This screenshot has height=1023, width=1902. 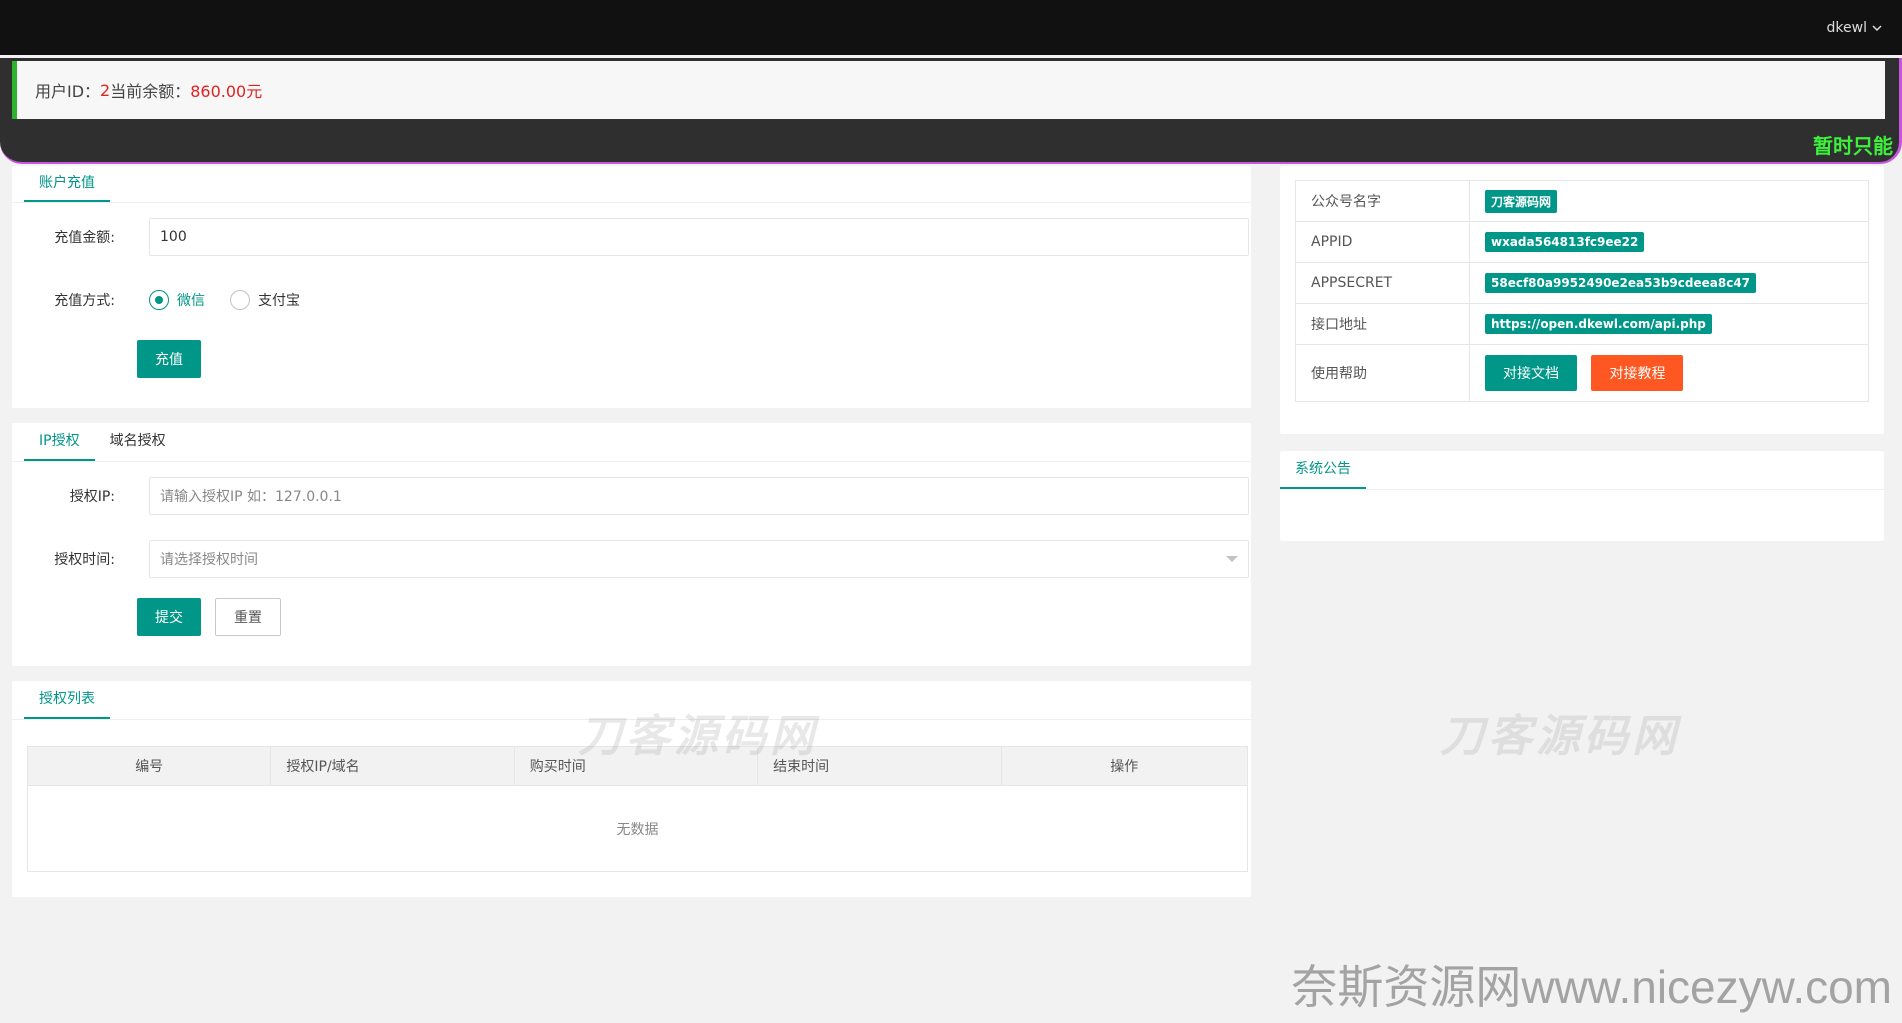 I want to click on user-menu: dkewl, so click(x=1854, y=27).